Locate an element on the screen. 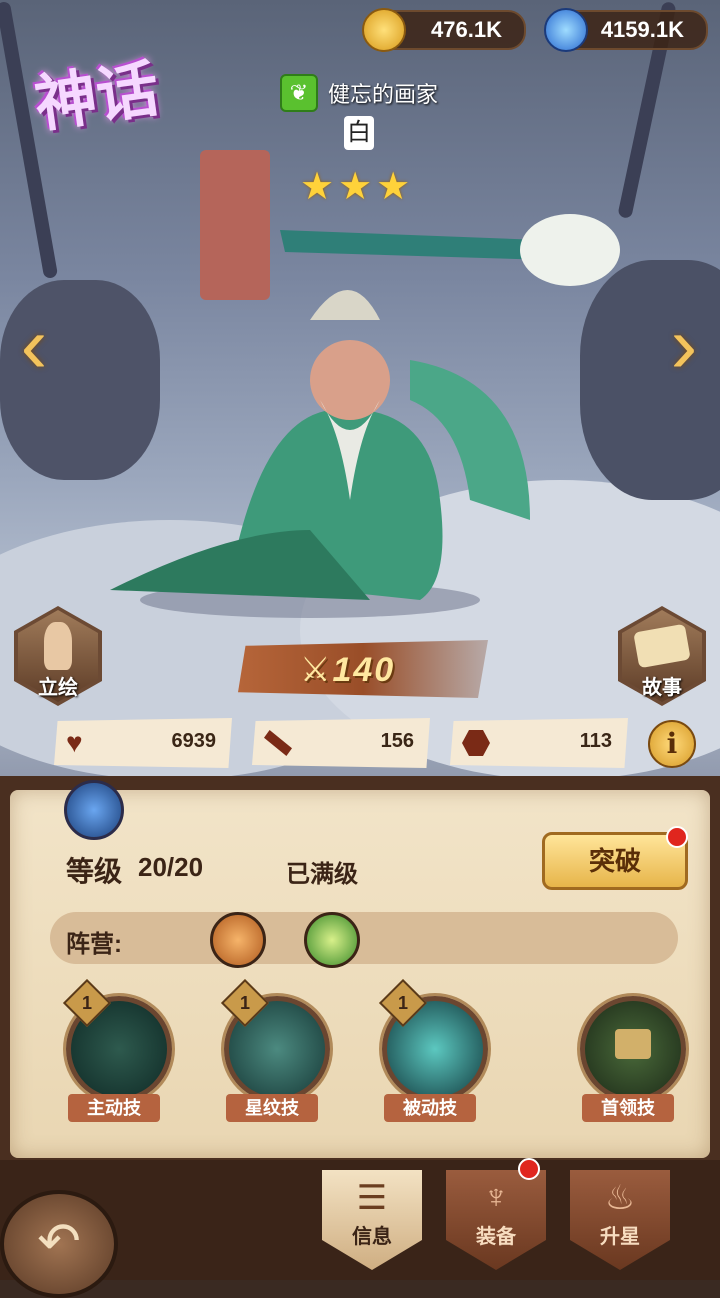  level-label: 等级 is located at coordinates (94, 871).